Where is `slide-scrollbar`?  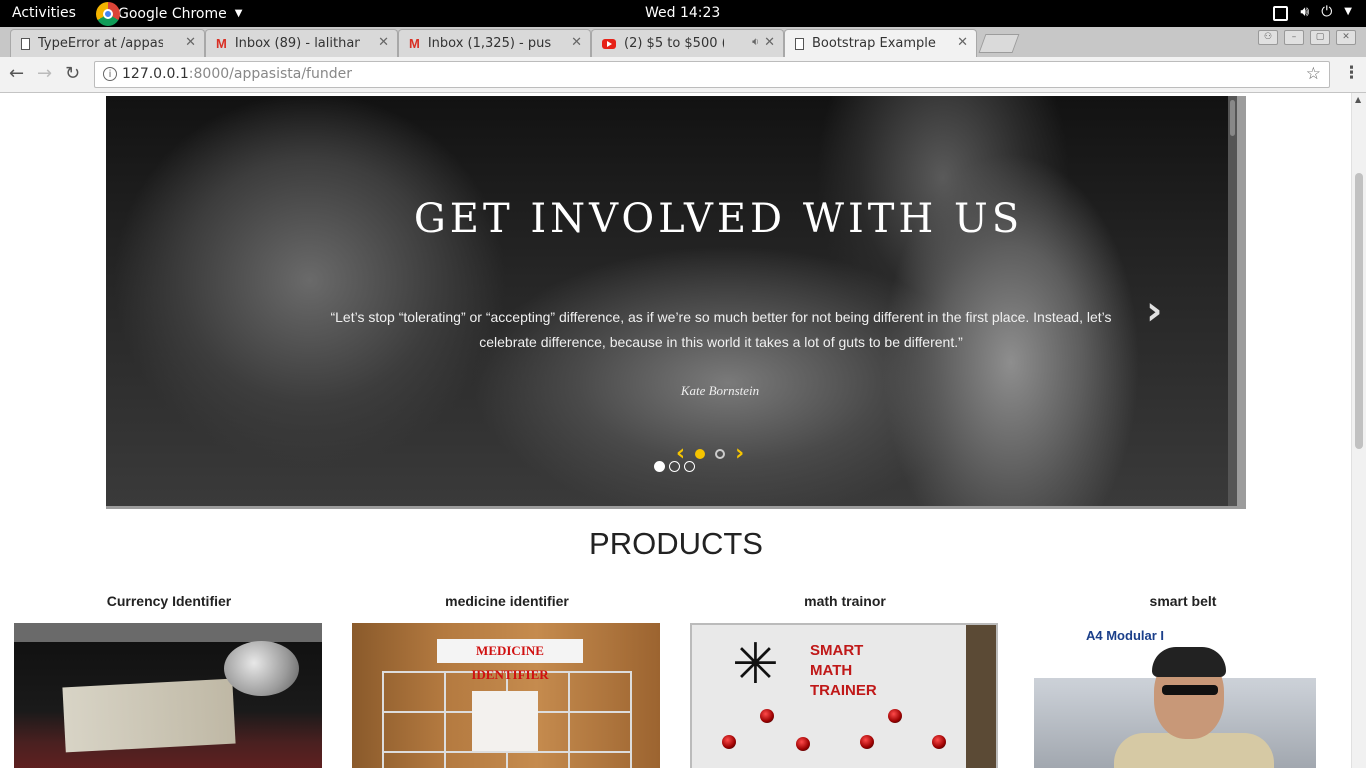
slide-scrollbar is located at coordinates (1232, 301).